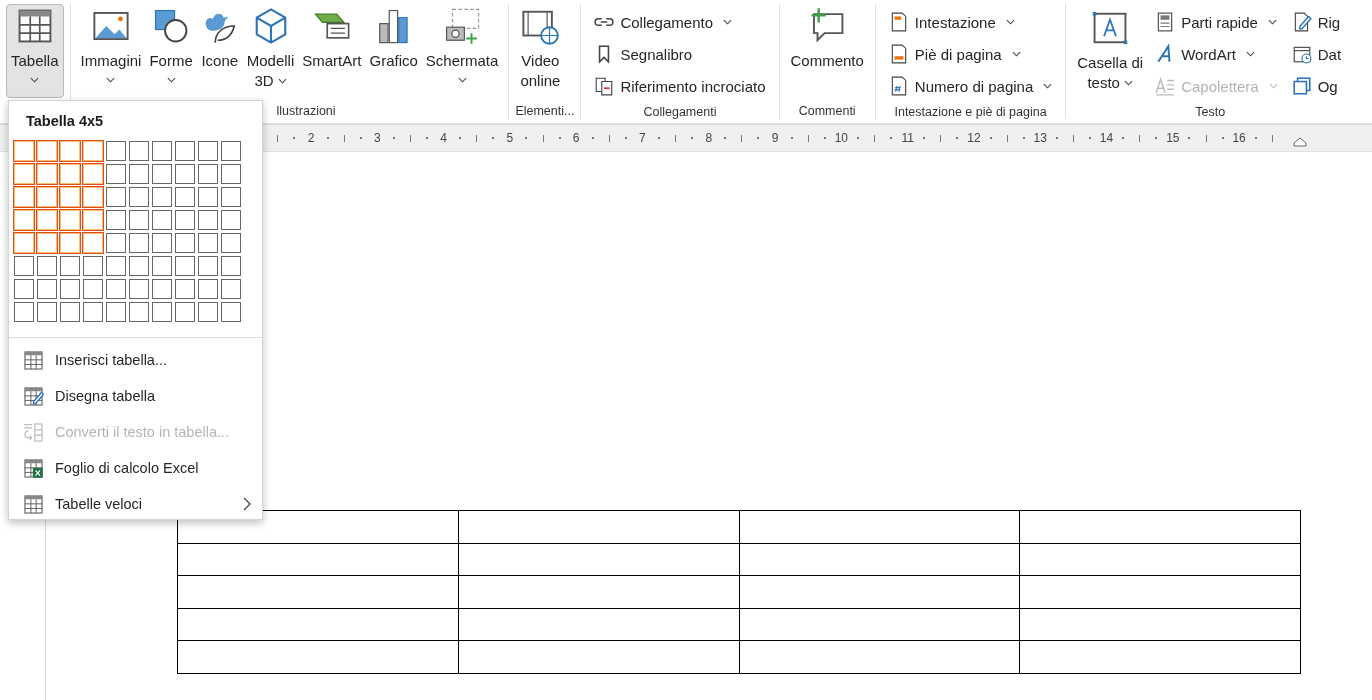 The height and width of the screenshot is (700, 1372). I want to click on spreadsheet-icon, so click(33, 468).